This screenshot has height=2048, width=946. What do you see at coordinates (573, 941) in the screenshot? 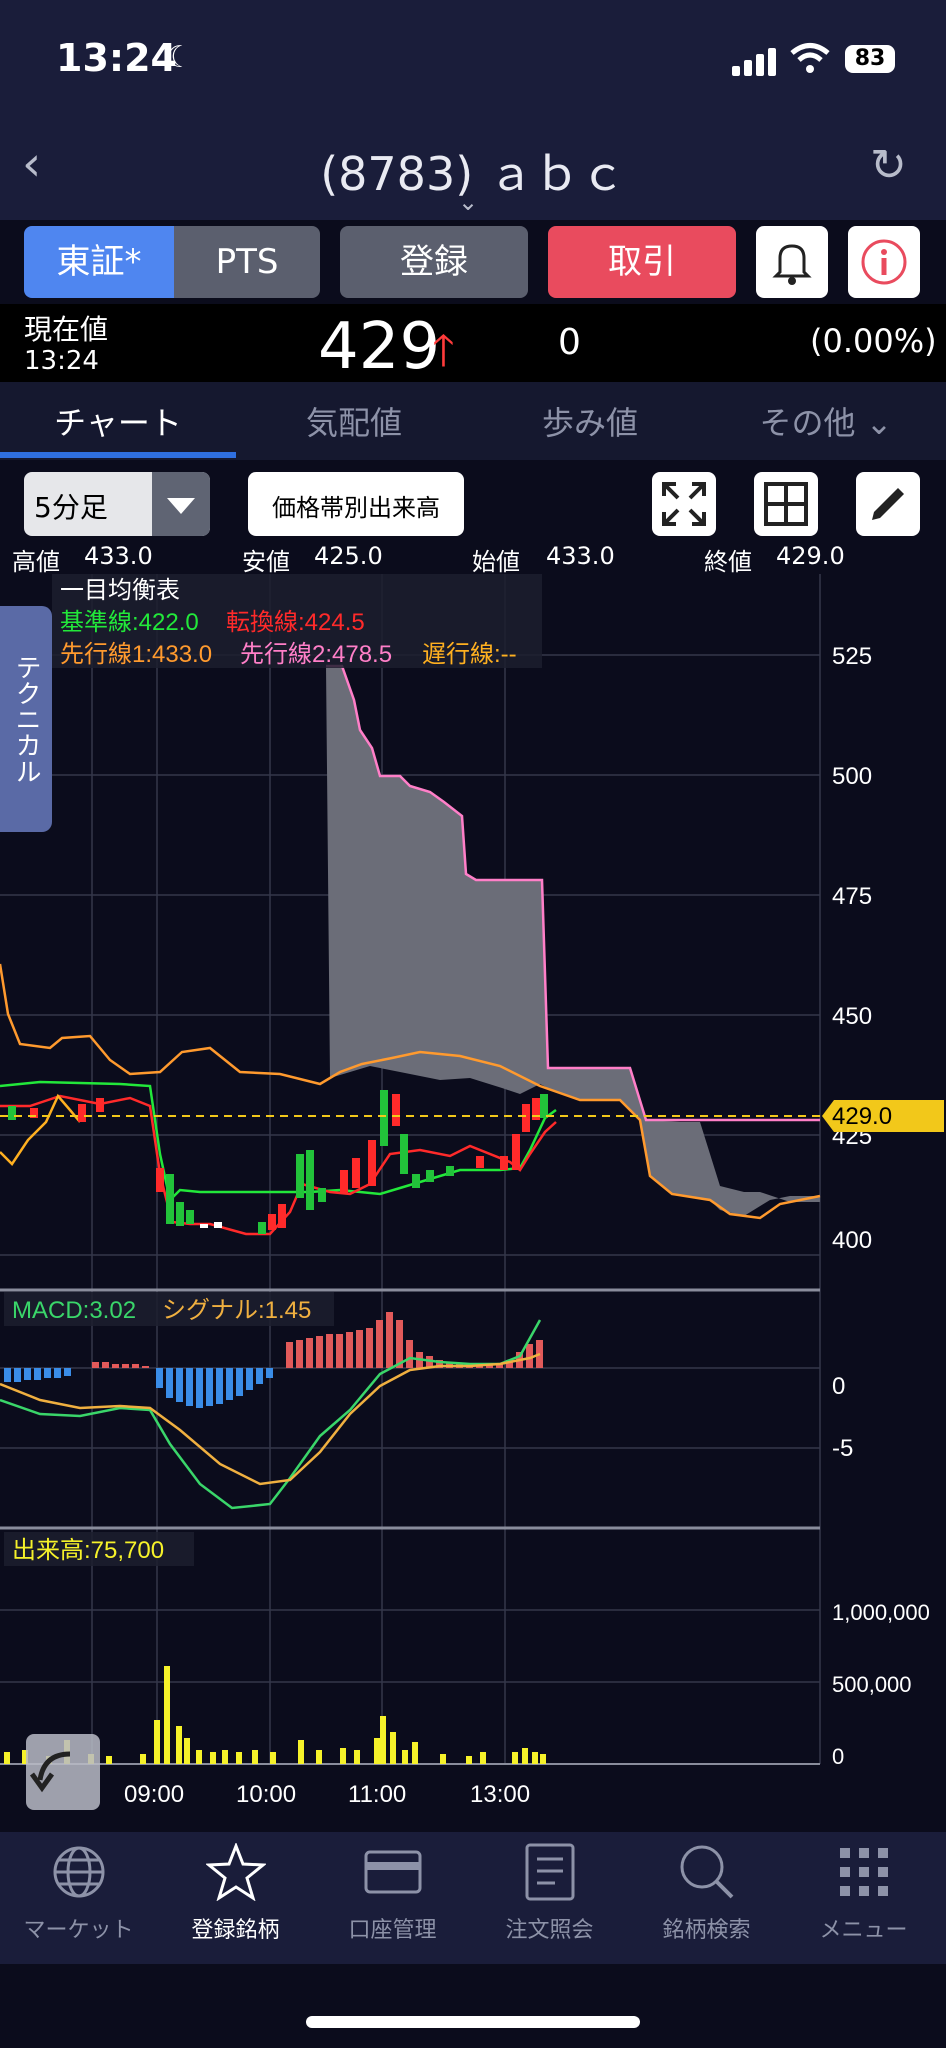
I see `ichimoku-cloud` at bounding box center [573, 941].